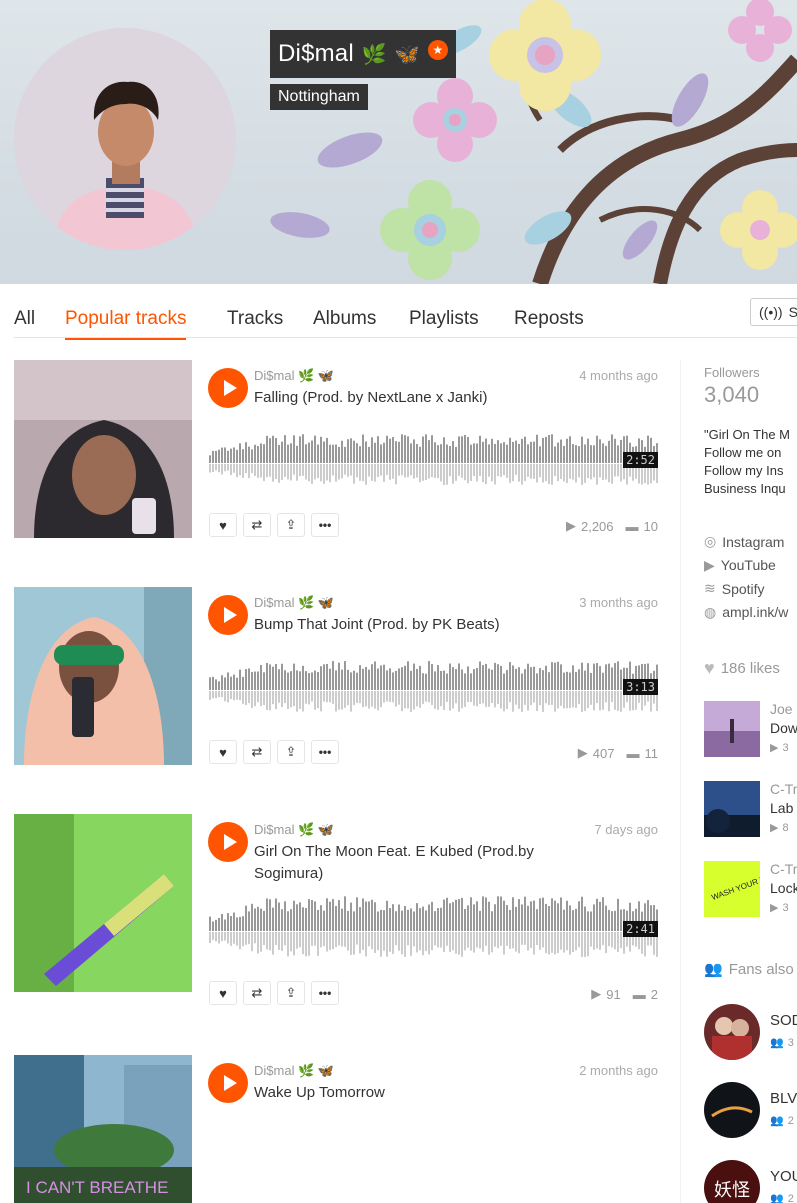  I want to click on link-spotify: ≋ Spotify, so click(750, 589).